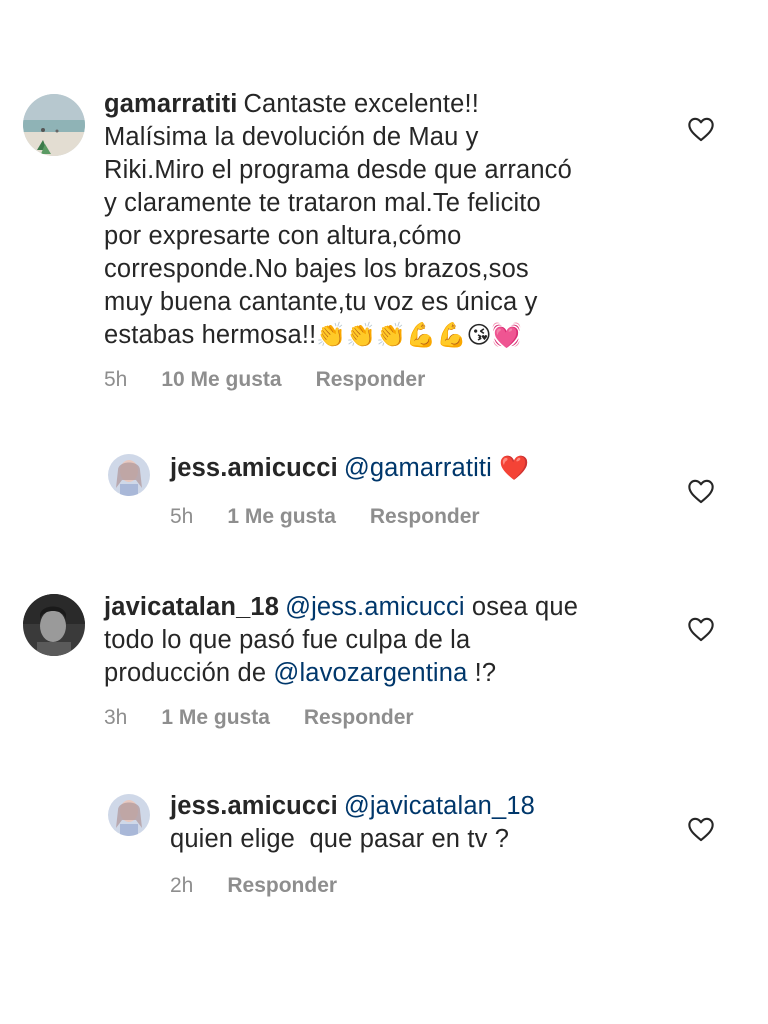 The height and width of the screenshot is (1024, 768). Describe the element at coordinates (283, 236) in the screenshot. I see `comment-line: por expresarte con altura,cómo` at that location.